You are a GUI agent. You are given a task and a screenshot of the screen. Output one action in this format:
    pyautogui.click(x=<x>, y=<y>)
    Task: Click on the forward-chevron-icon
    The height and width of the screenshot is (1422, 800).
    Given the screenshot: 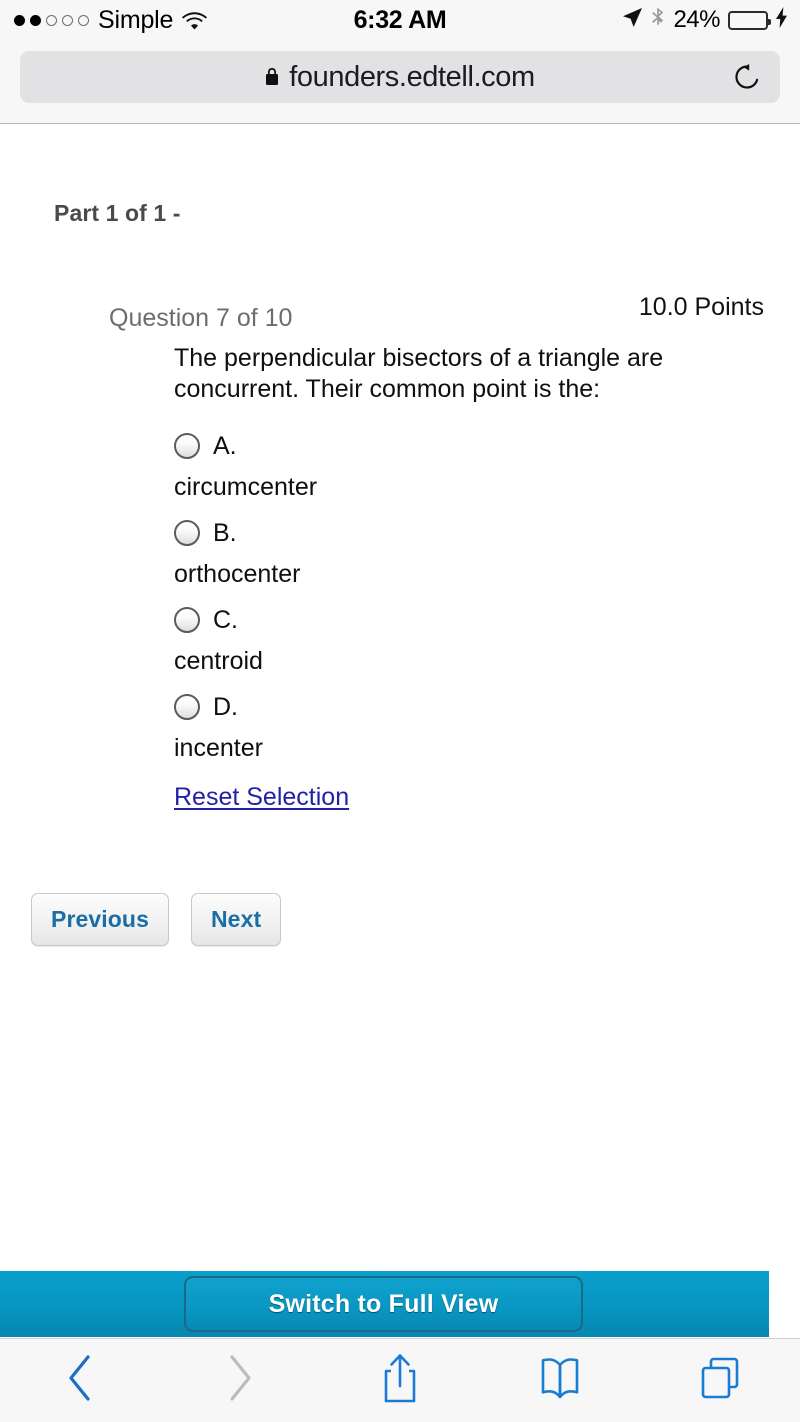 What is the action you would take?
    pyautogui.click(x=240, y=1380)
    